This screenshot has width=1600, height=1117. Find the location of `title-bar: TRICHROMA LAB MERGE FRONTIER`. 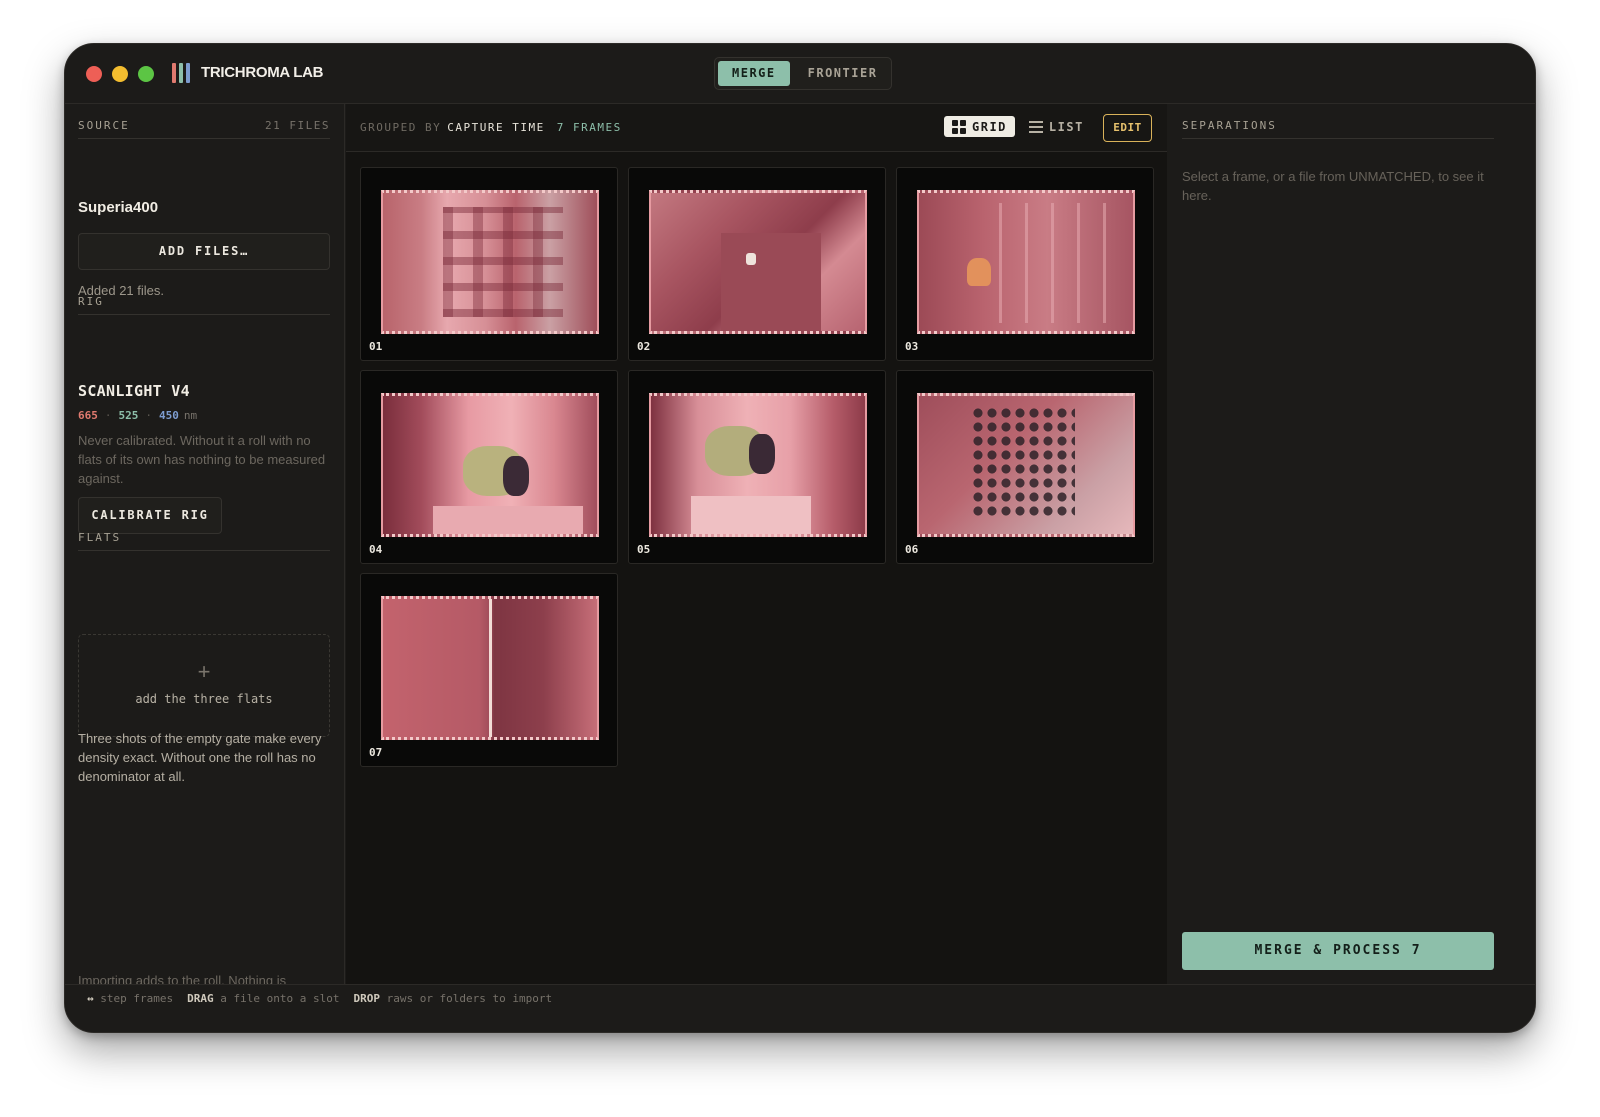

title-bar: TRICHROMA LAB MERGE FRONTIER is located at coordinates (800, 74).